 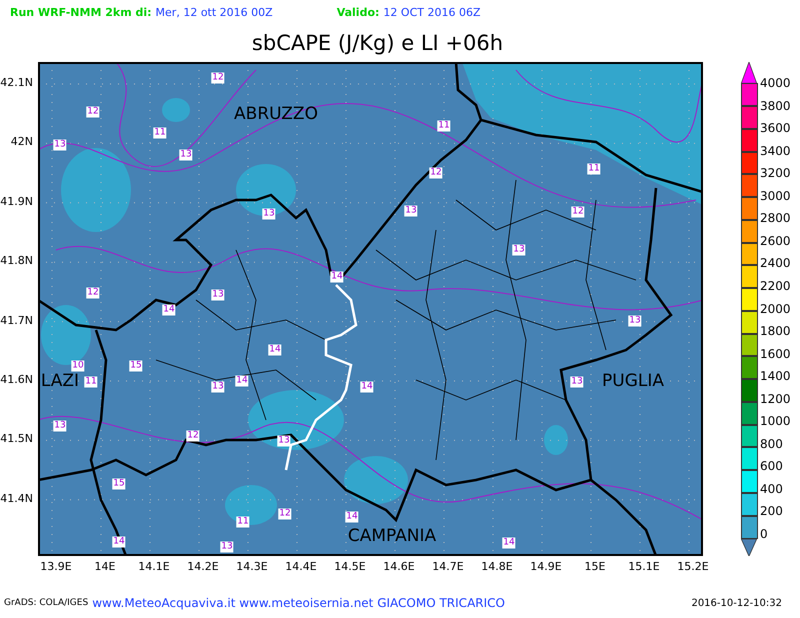 I want to click on valid-label: Valido:, so click(x=358, y=12).